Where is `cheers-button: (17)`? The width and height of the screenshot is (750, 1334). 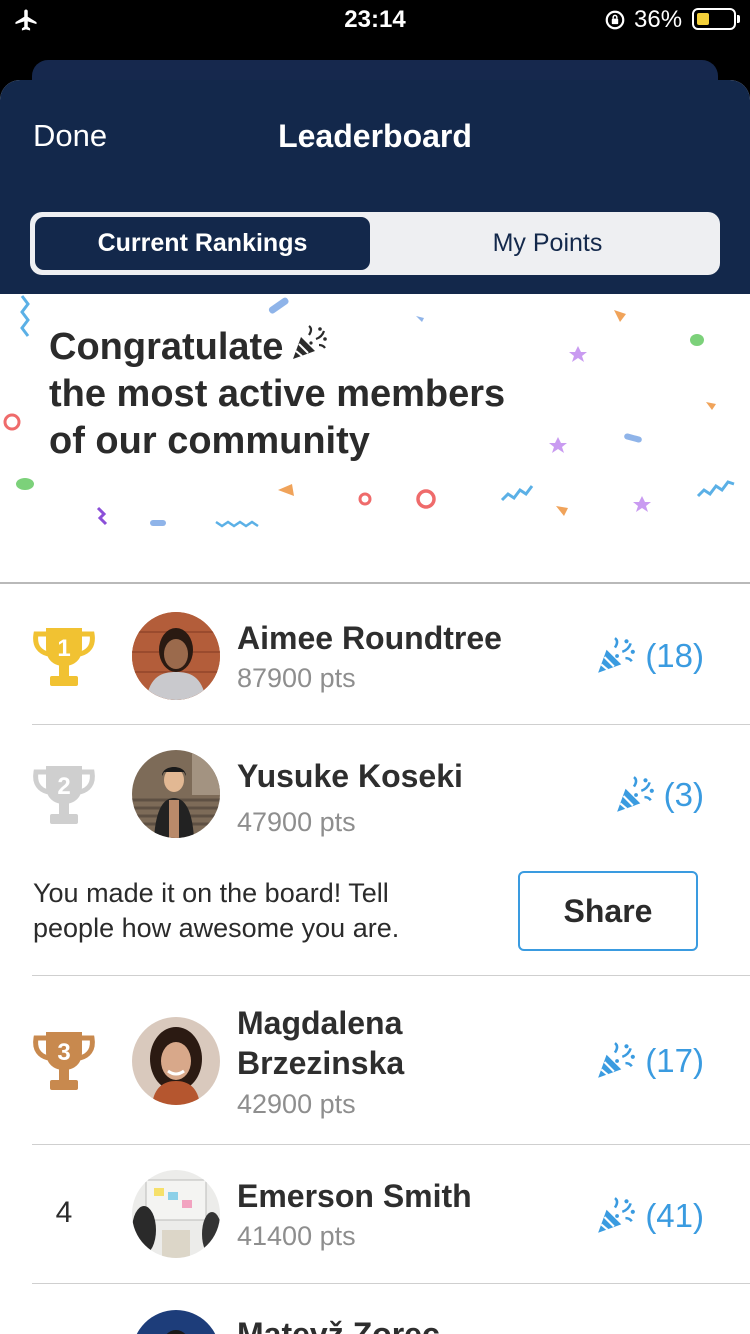 cheers-button: (17) is located at coordinates (649, 1061).